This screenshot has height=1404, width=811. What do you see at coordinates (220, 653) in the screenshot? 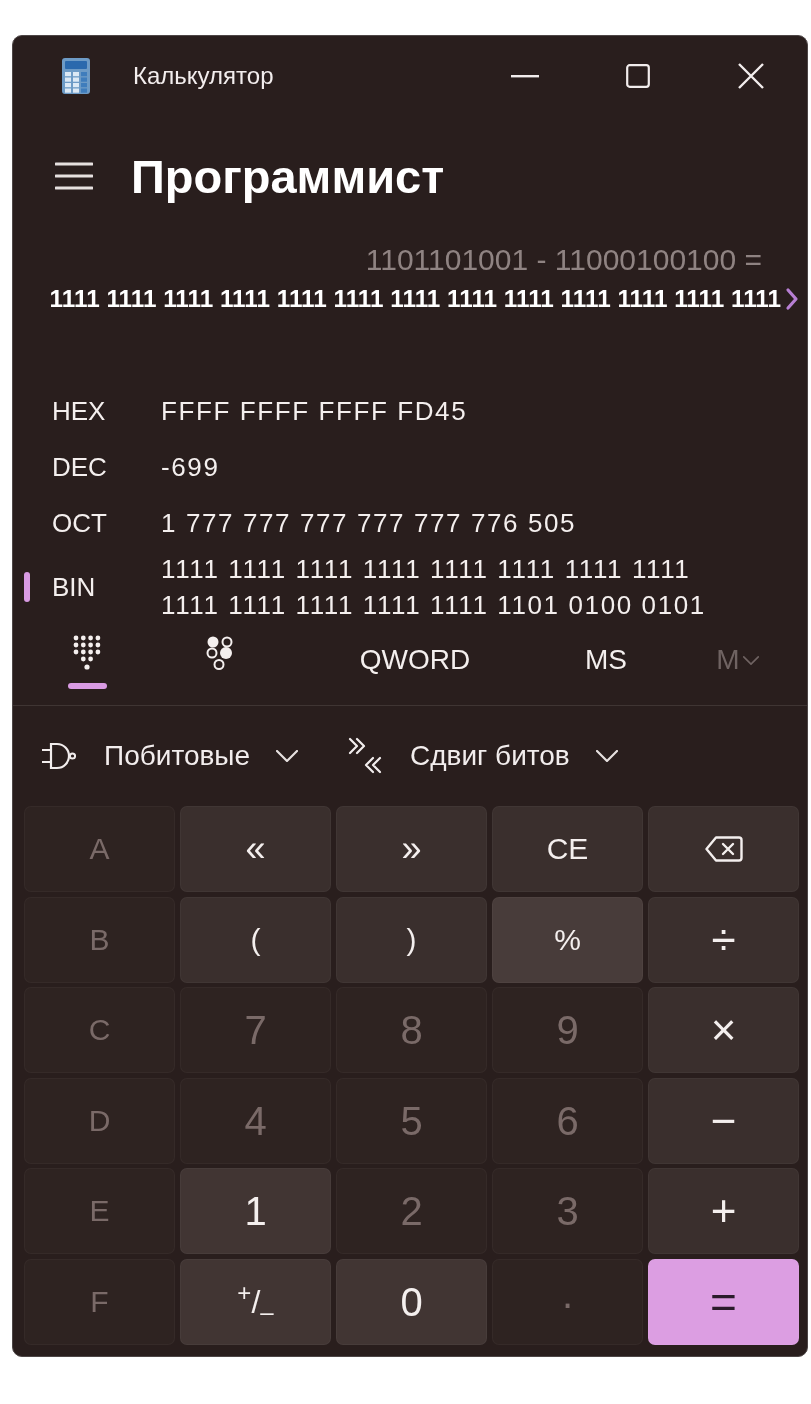
I see `bit-toggle-icon` at bounding box center [220, 653].